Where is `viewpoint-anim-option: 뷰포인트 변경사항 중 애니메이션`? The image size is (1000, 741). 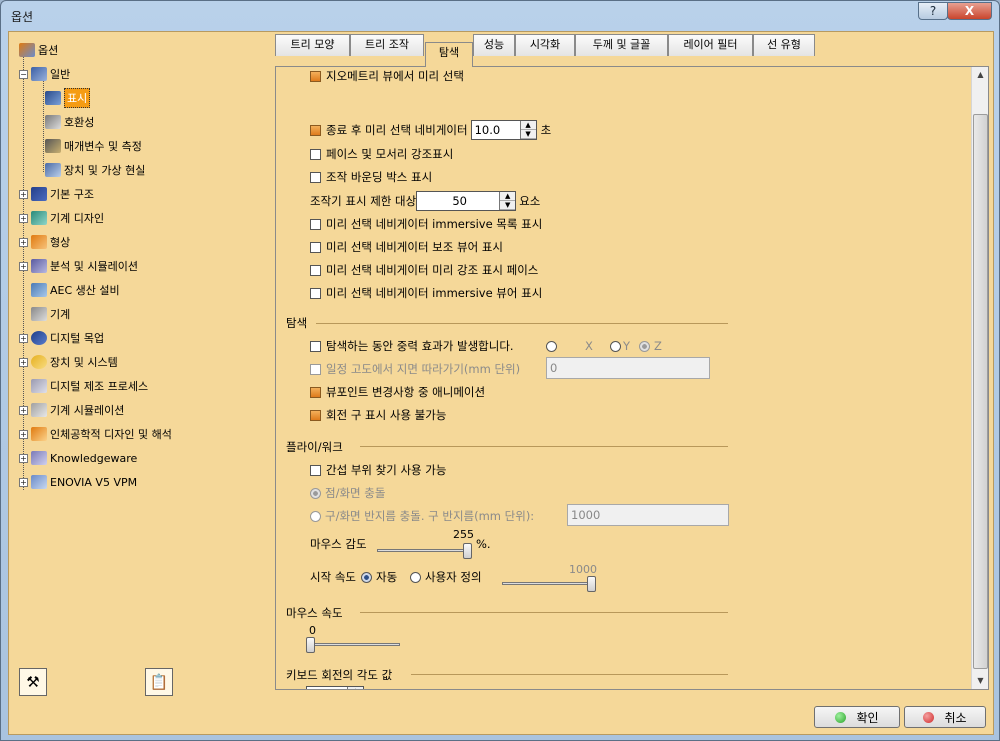
viewpoint-anim-option: 뷰포인트 변경사항 중 애니메이션 is located at coordinates (397, 392).